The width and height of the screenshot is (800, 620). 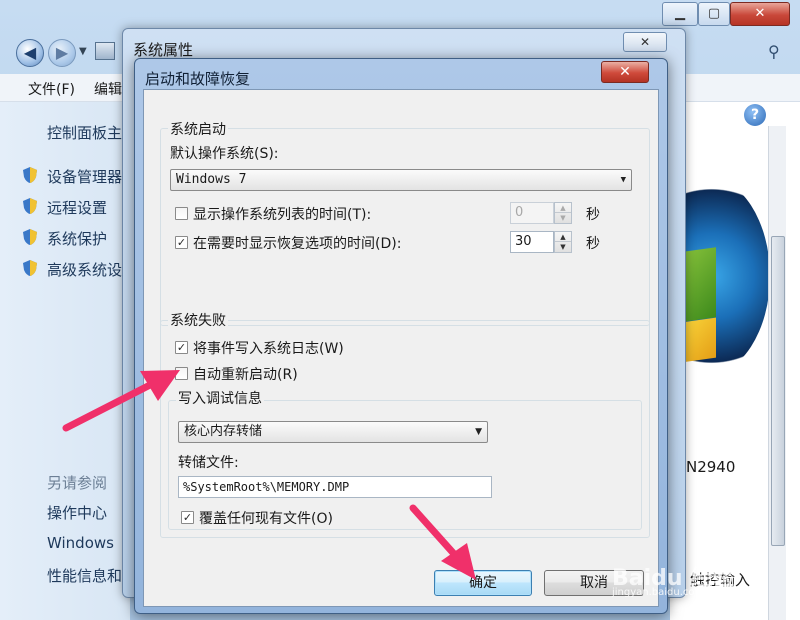 I want to click on control-panel-home-link: 控制面板主, so click(x=84, y=132).